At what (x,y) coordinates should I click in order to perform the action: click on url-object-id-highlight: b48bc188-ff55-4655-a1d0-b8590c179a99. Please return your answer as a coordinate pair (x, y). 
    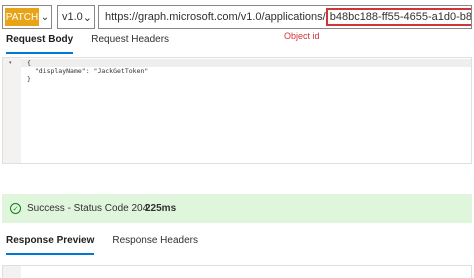
    Looking at the image, I should click on (398, 17).